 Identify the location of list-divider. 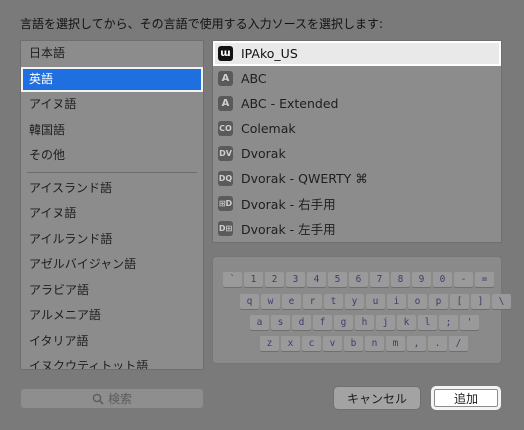
(112, 172).